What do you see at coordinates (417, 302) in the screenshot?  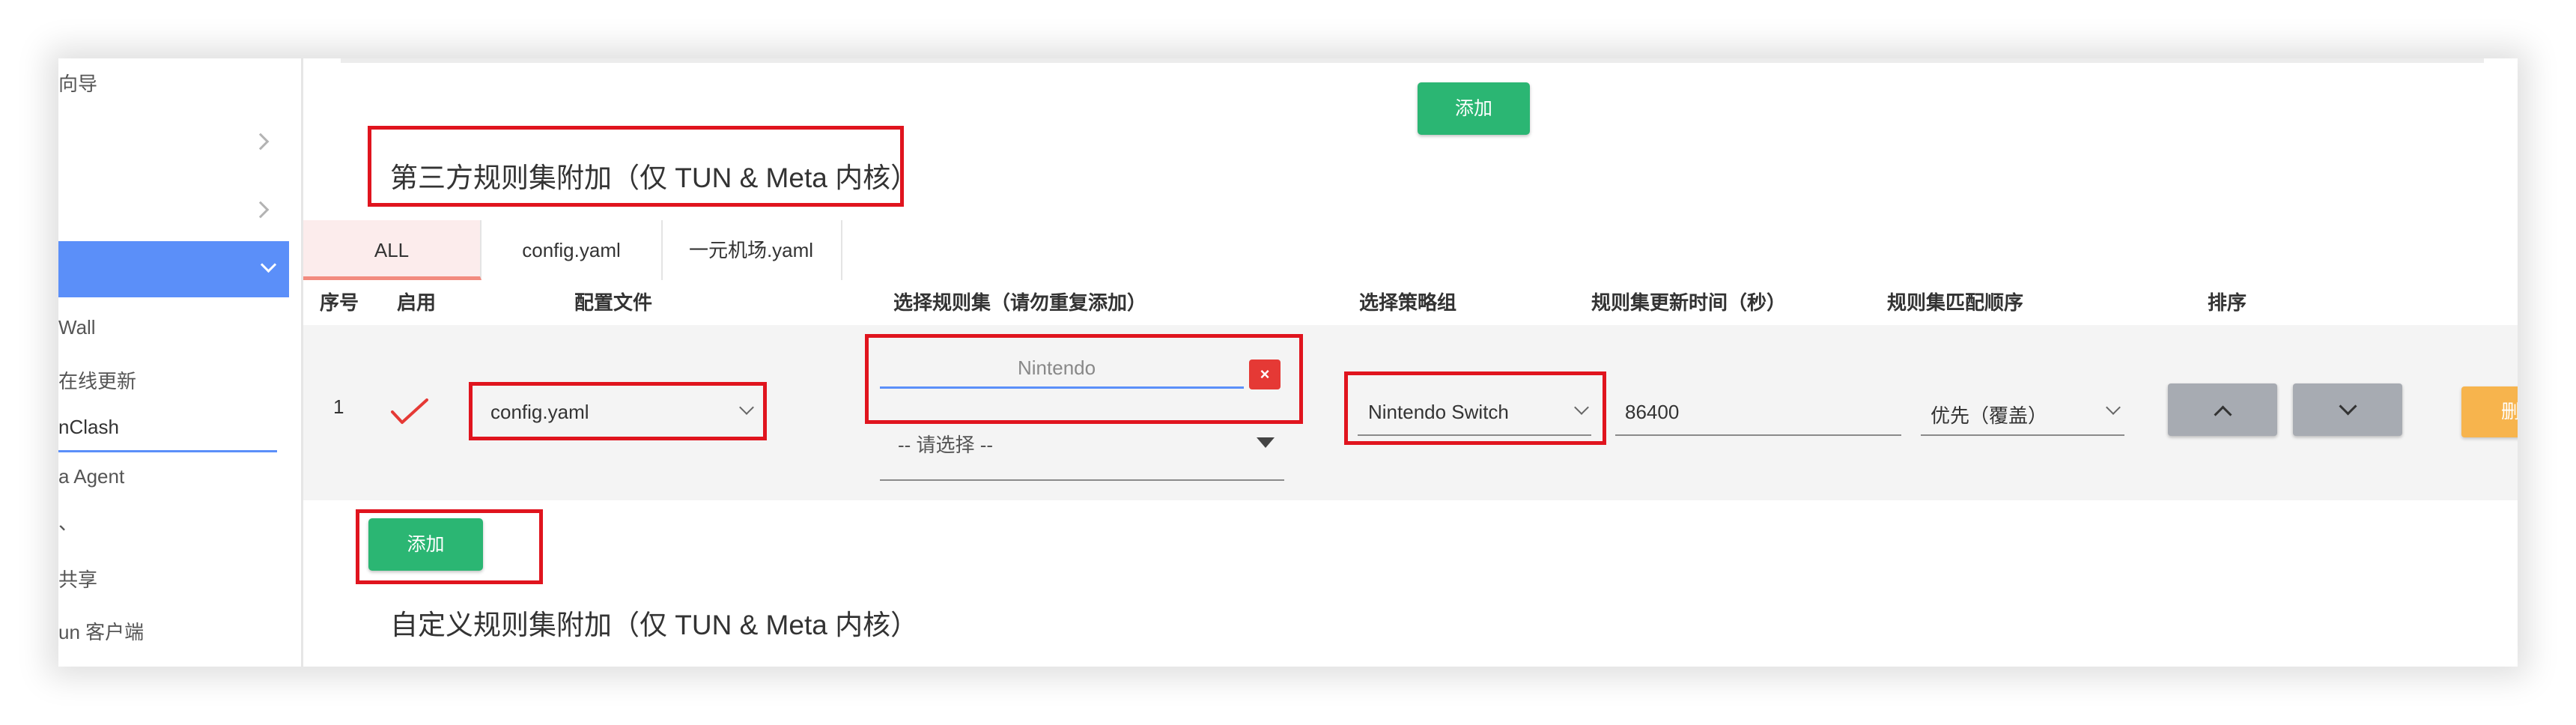 I see `header-enabled: 启用` at bounding box center [417, 302].